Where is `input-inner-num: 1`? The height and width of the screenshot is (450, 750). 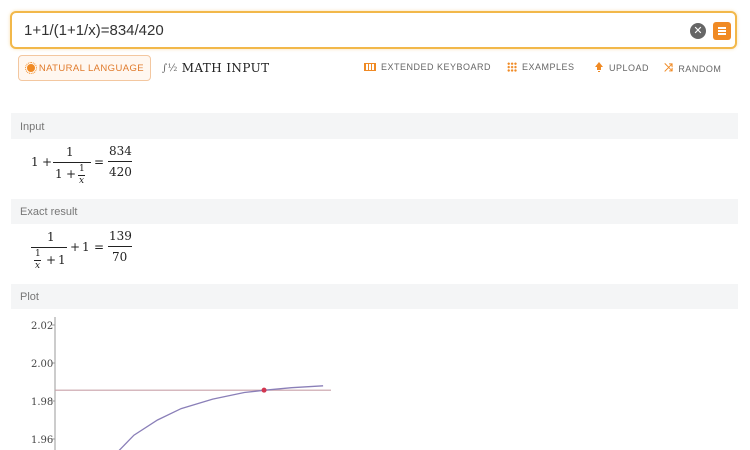 input-inner-num: 1 is located at coordinates (82, 169).